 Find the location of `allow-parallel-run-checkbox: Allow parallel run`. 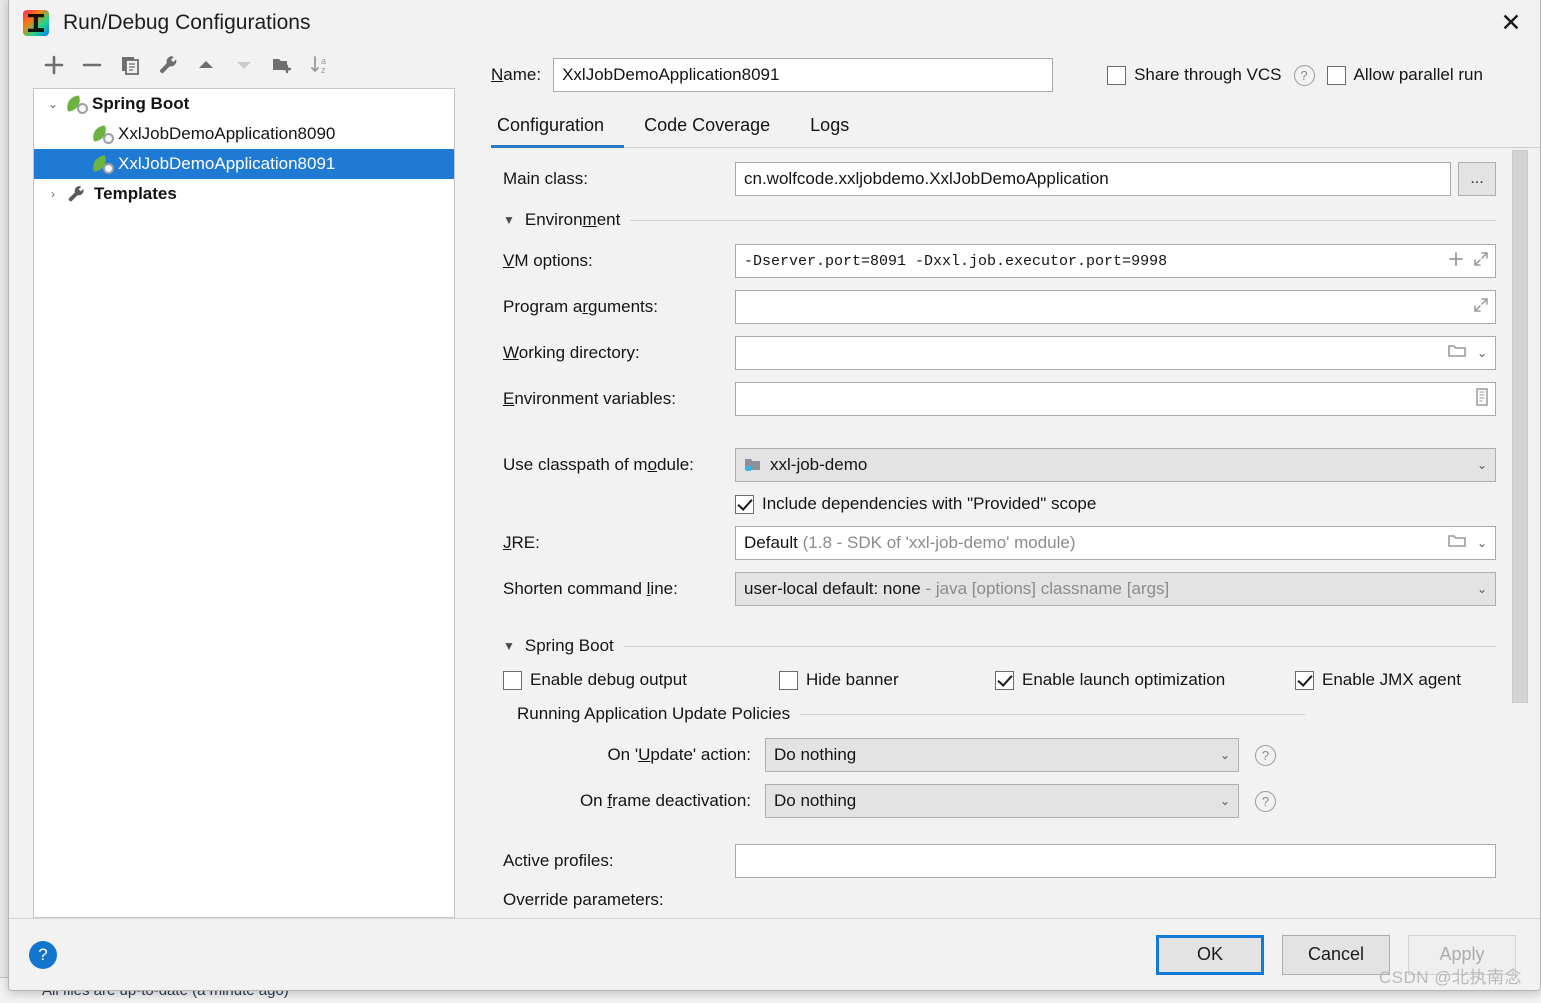

allow-parallel-run-checkbox: Allow parallel run is located at coordinates (1404, 75).